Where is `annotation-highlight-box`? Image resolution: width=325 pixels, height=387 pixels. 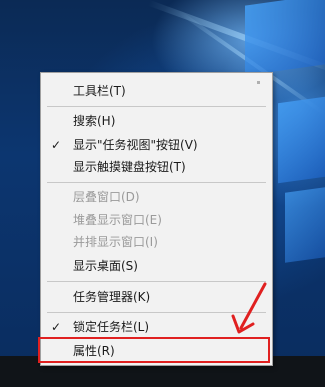 annotation-highlight-box is located at coordinates (154, 350).